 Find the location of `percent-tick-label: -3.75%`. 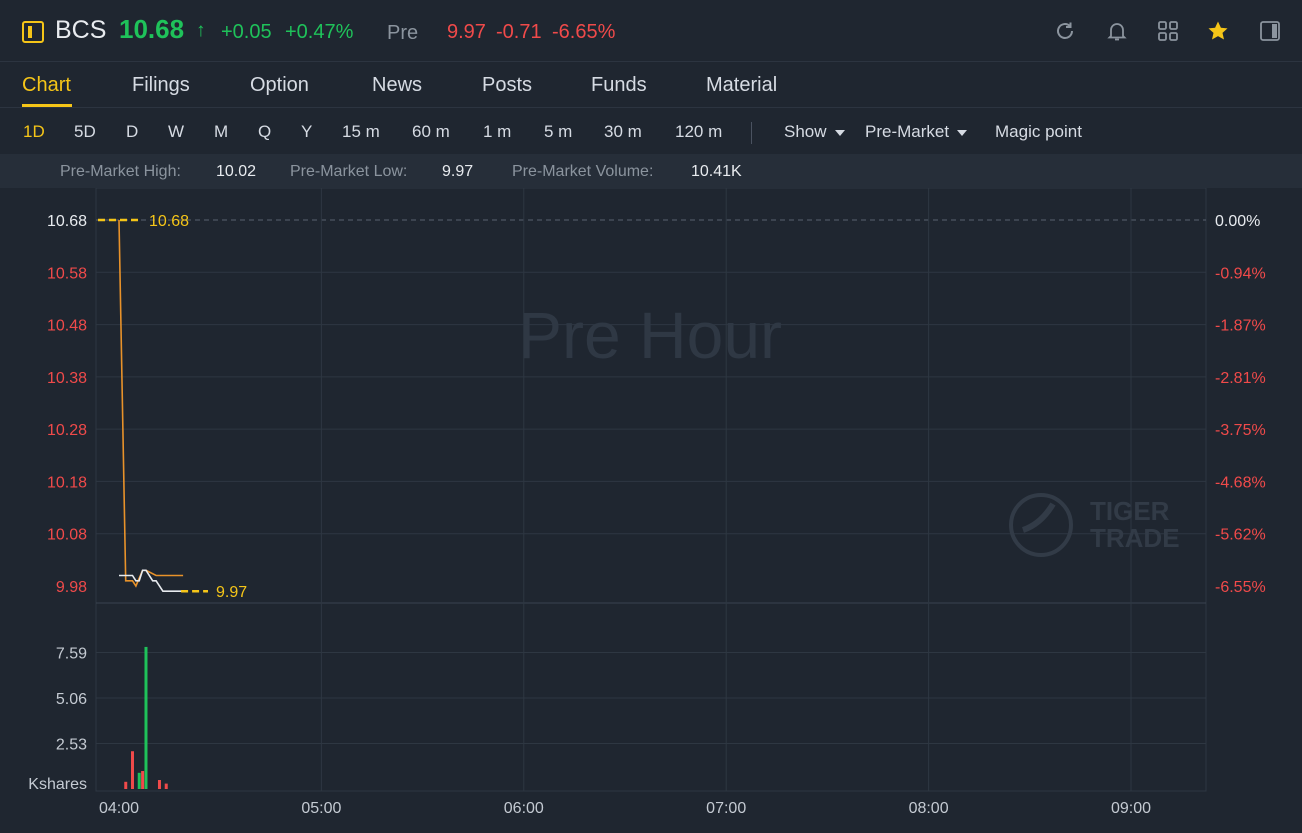

percent-tick-label: -3.75% is located at coordinates (1240, 430).